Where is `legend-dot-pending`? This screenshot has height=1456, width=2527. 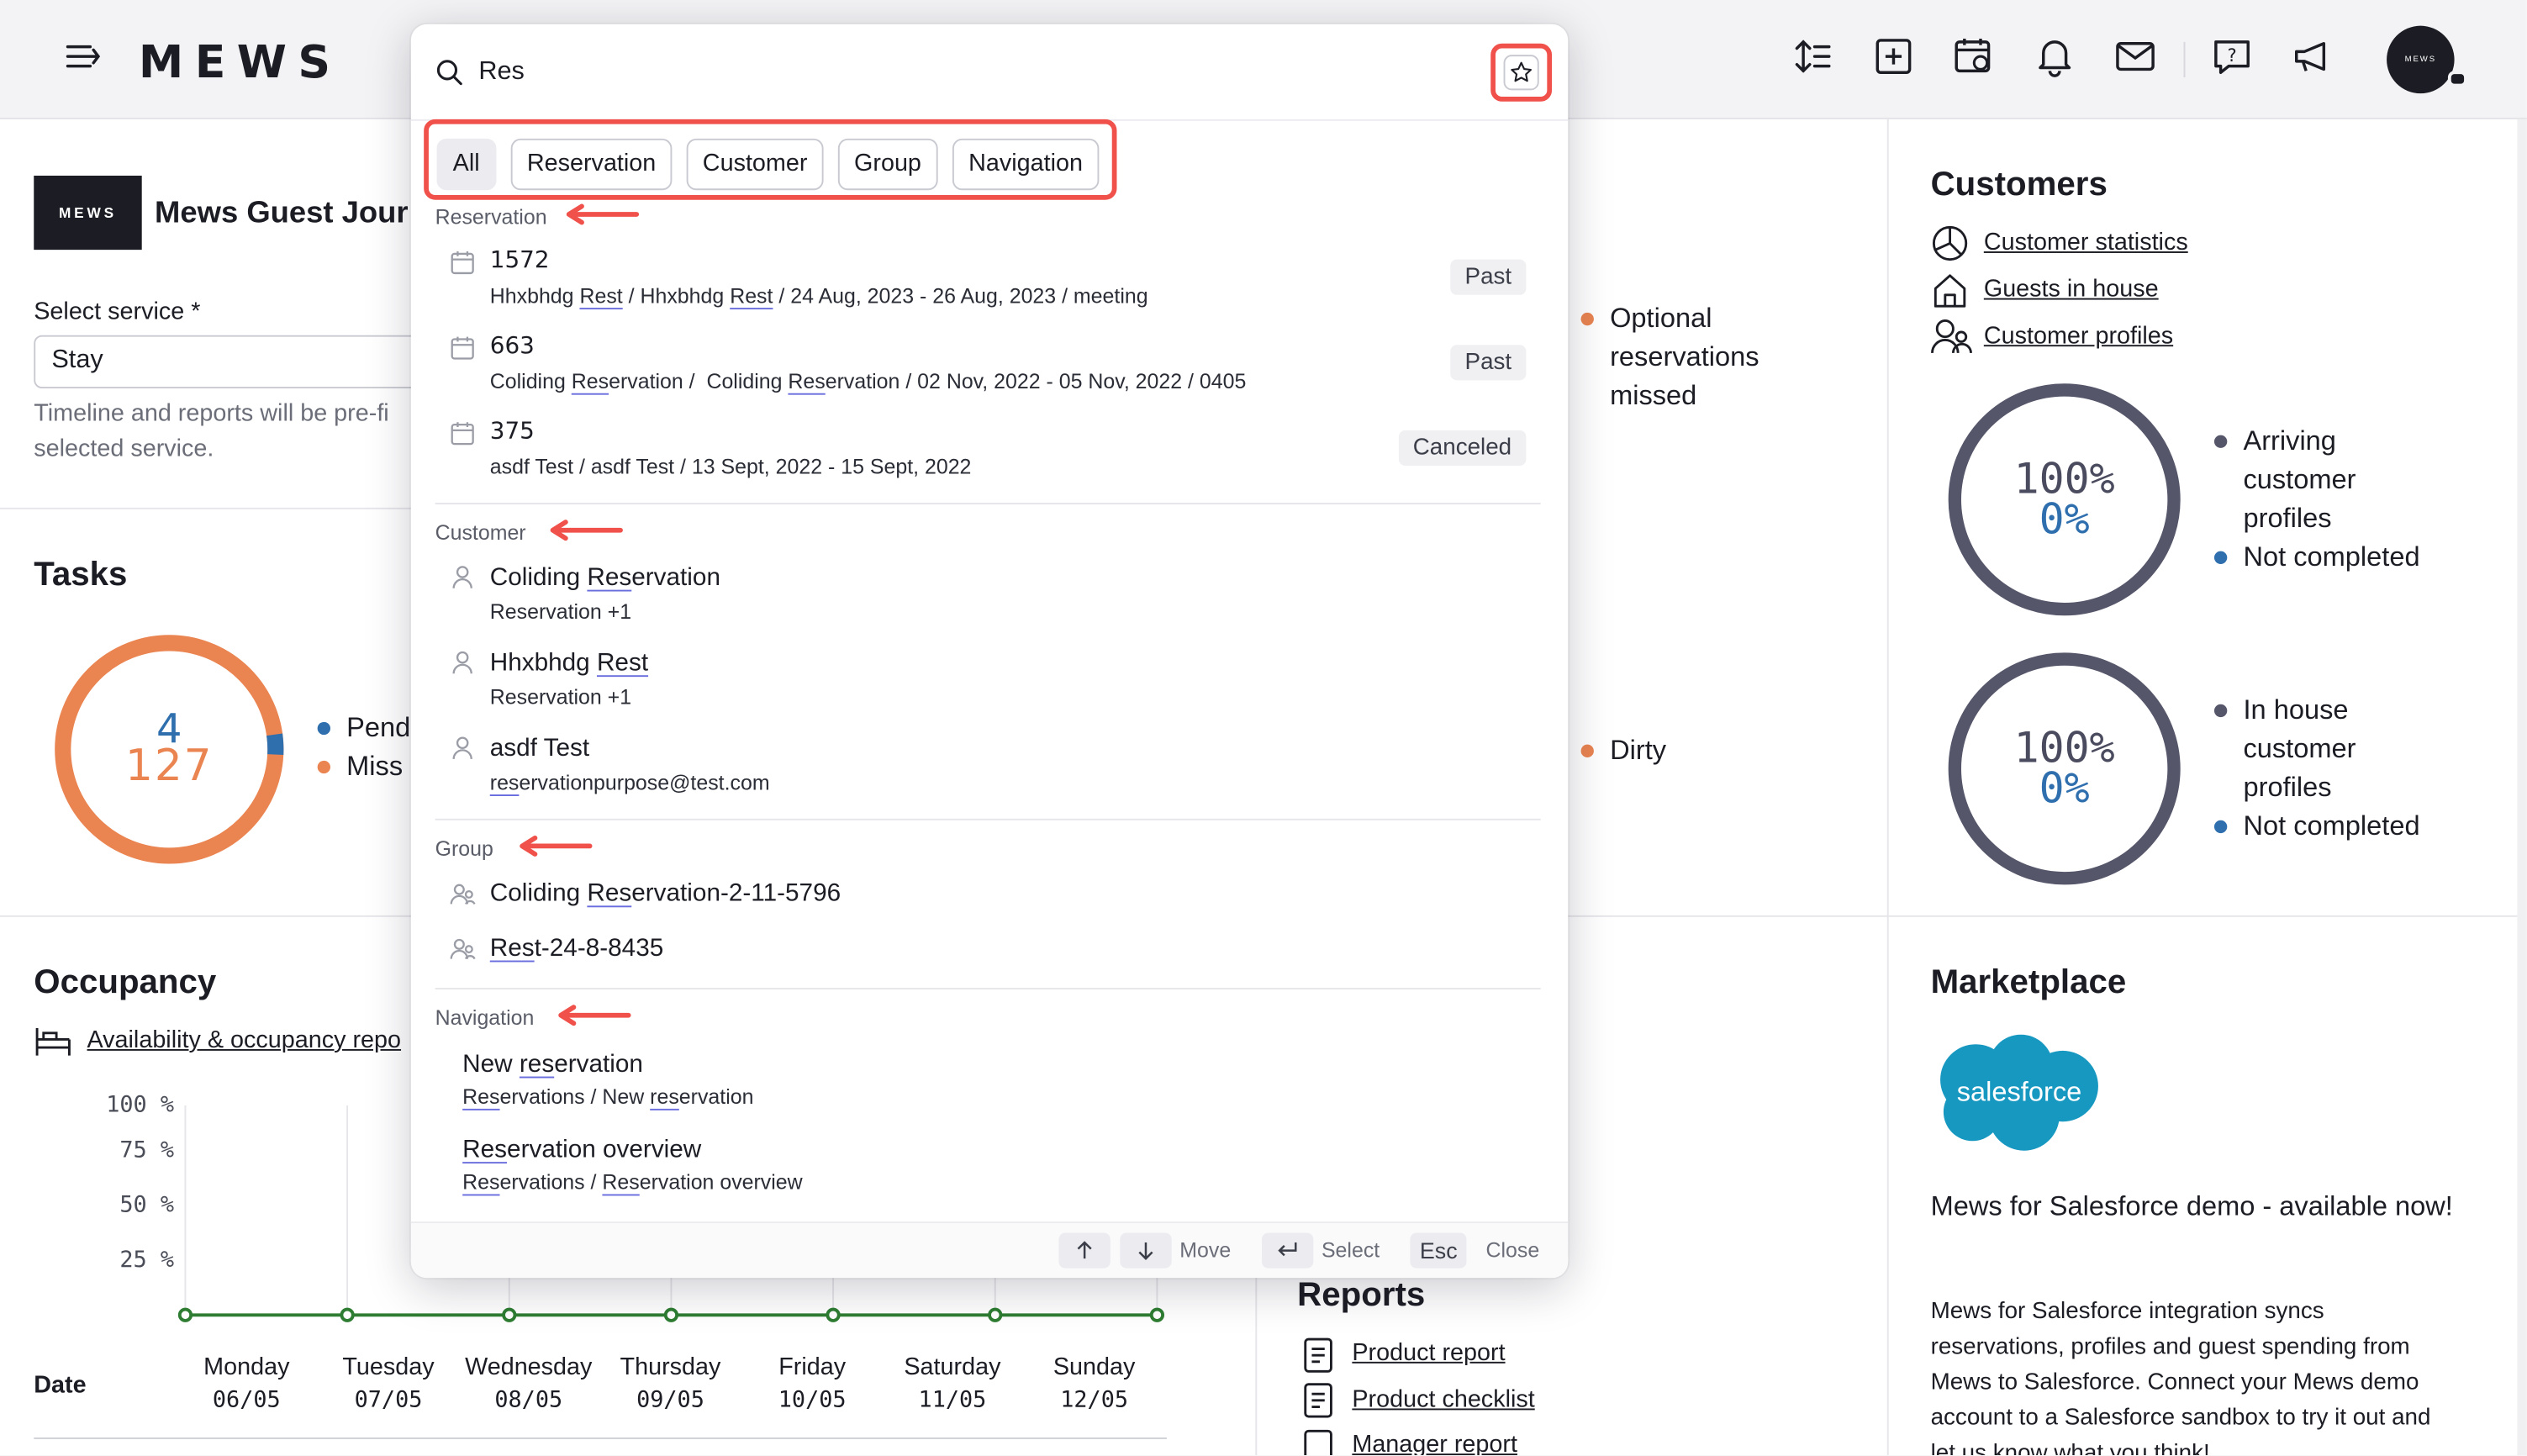 legend-dot-pending is located at coordinates (323, 728).